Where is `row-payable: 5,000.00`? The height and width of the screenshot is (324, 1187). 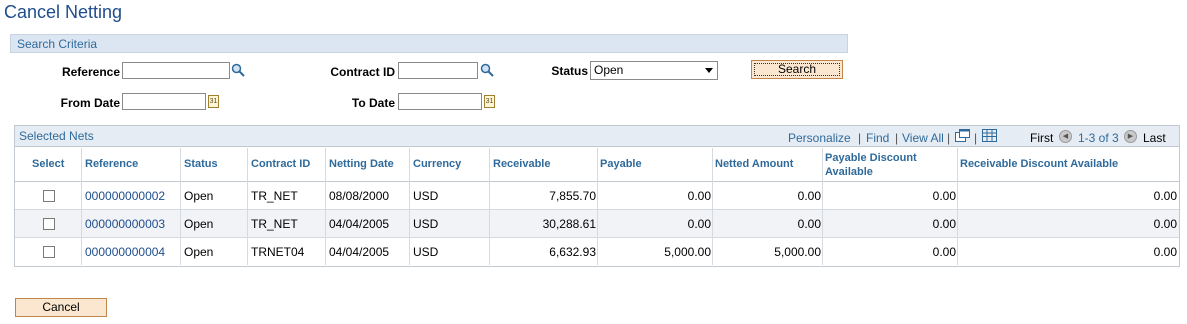
row-payable: 5,000.00 is located at coordinates (687, 252).